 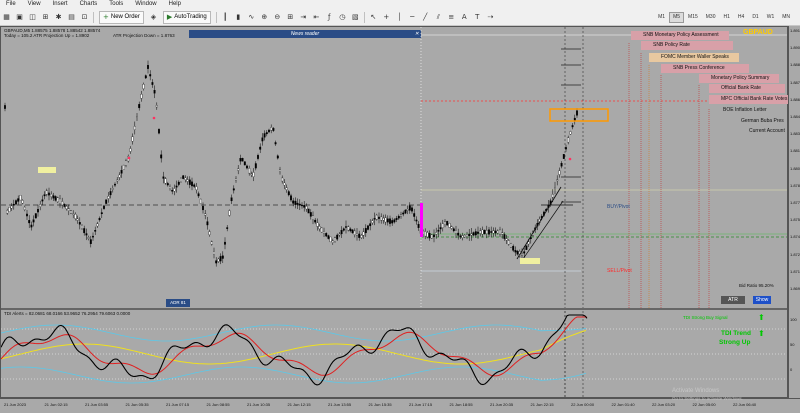 What do you see at coordinates (795, 116) in the screenshot?
I see `price-axis-label: 1.88455` at bounding box center [795, 116].